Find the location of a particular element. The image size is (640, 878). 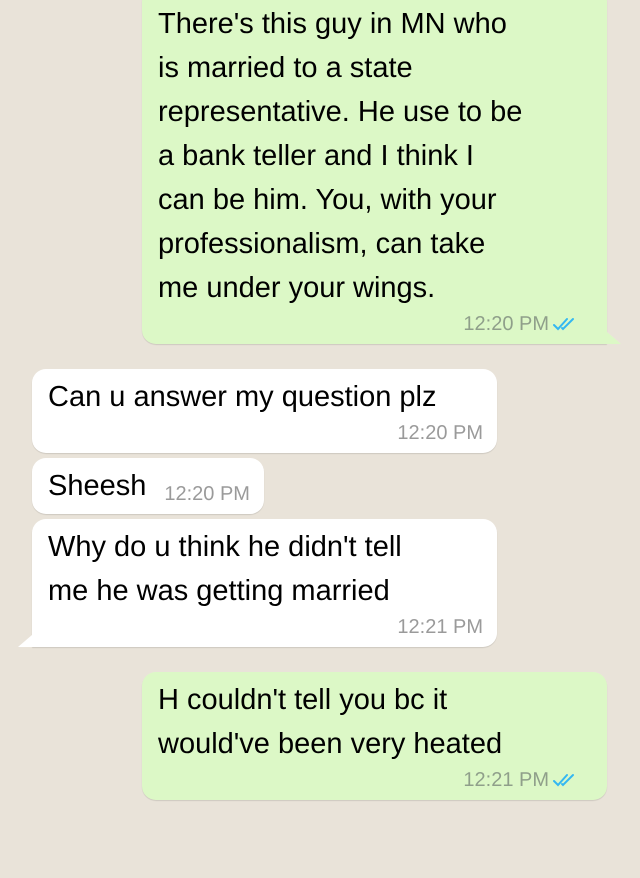

message-text: Why do u think he didn't tell me he was getting married is located at coordinates (225, 569).